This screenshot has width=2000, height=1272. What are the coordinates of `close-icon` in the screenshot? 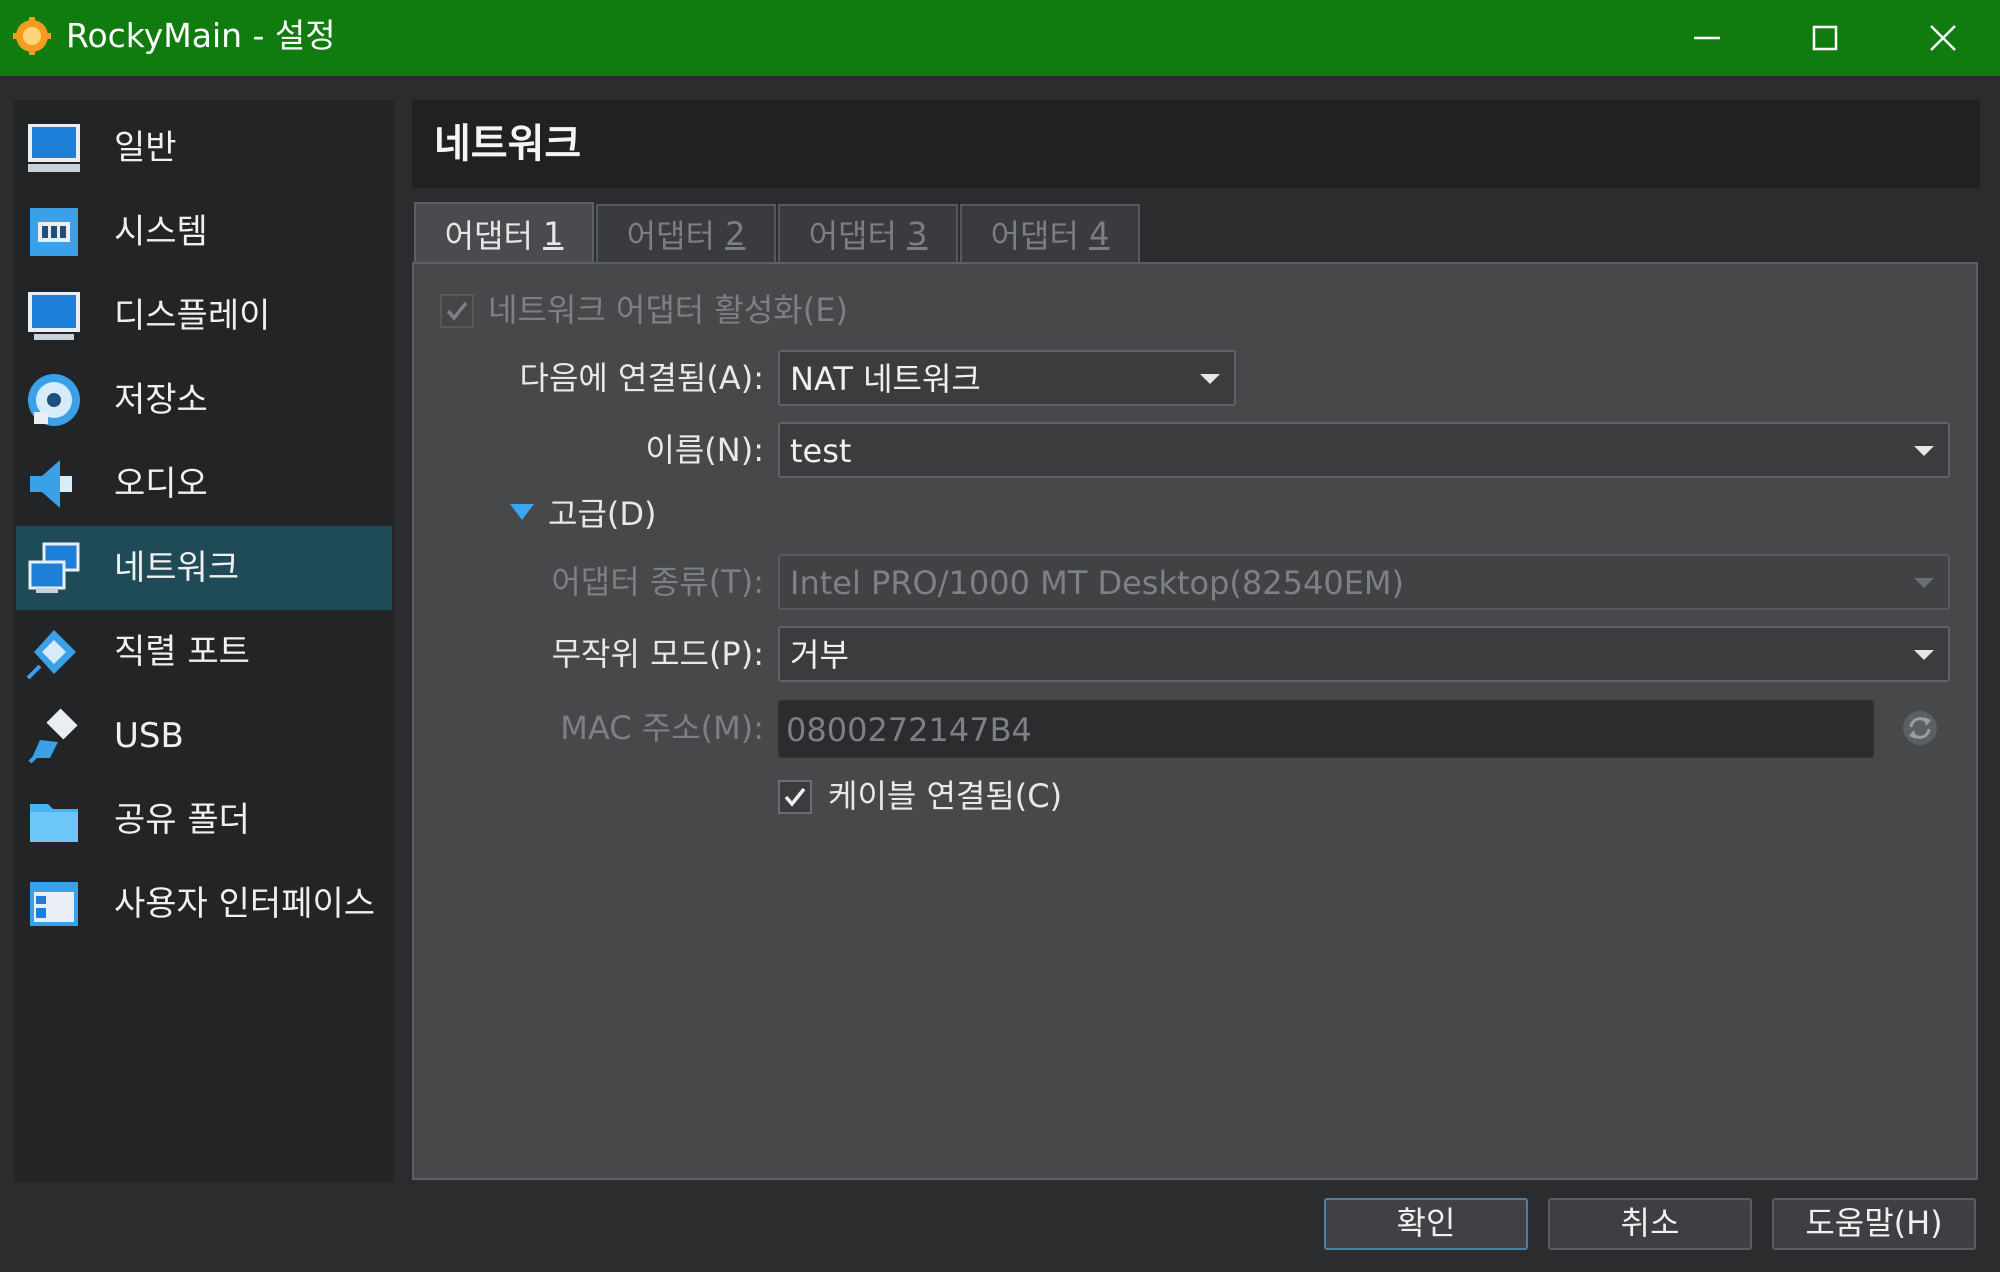 It's located at (1943, 38).